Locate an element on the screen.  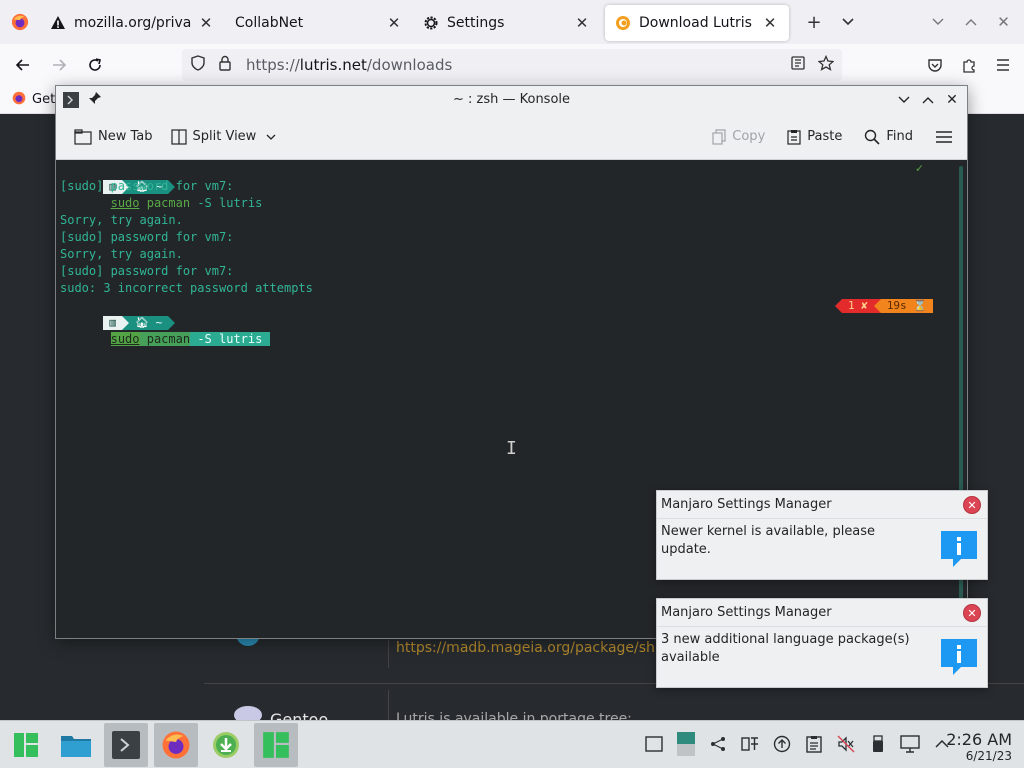
command-duration-badge: 19s ⌛ is located at coordinates (906, 305).